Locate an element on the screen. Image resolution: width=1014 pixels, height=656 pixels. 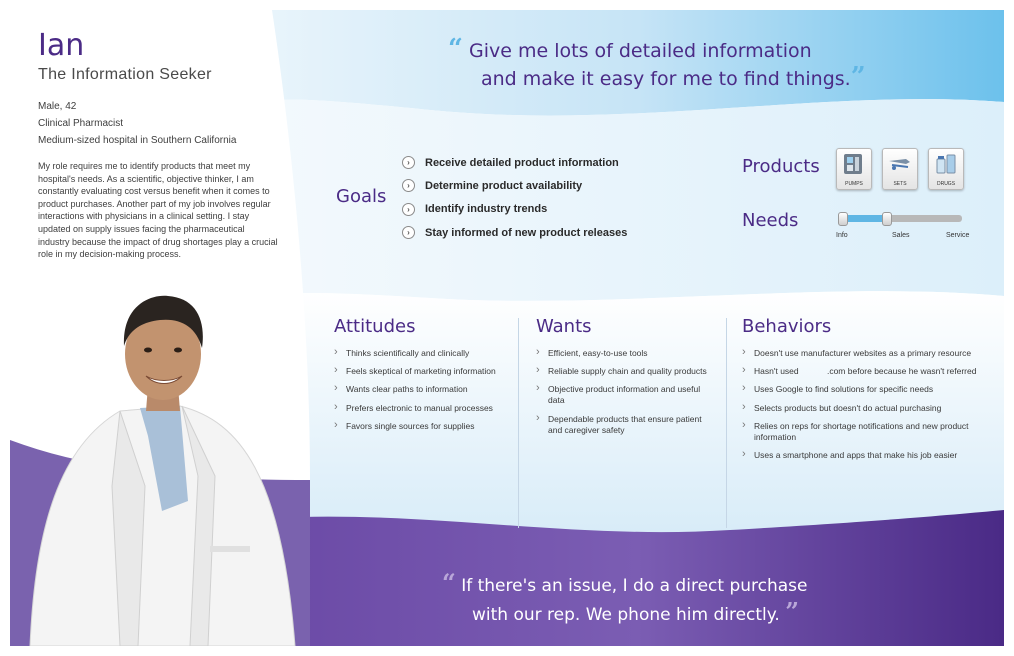
product-label: PUMPS is located at coordinates (854, 184).